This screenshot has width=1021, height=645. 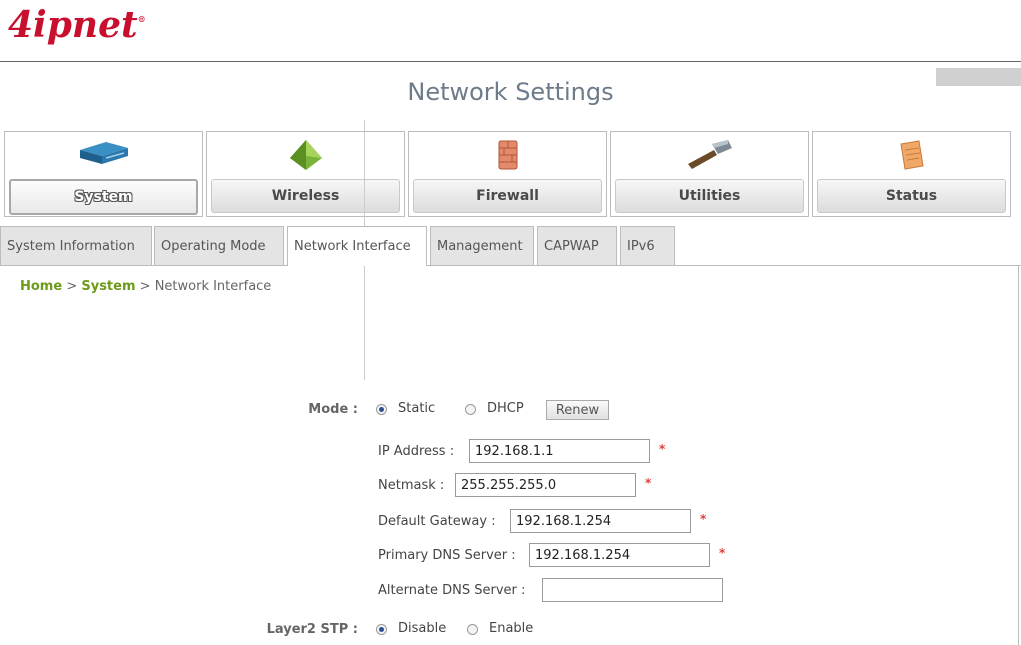 What do you see at coordinates (470, 409) in the screenshot?
I see `mode-dhcp-radio` at bounding box center [470, 409].